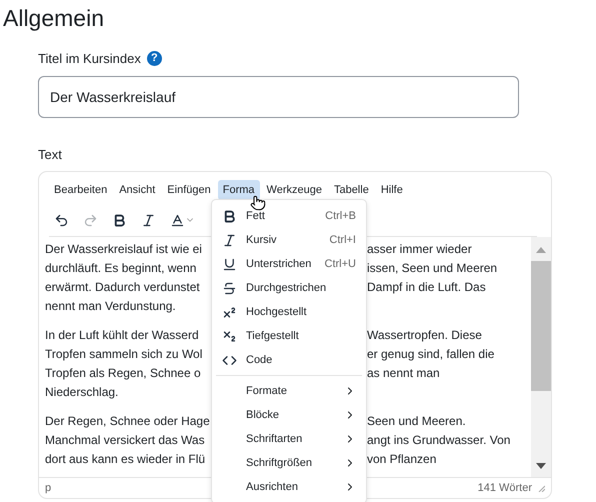  I want to click on body-text: Niederschlag., so click(82, 392).